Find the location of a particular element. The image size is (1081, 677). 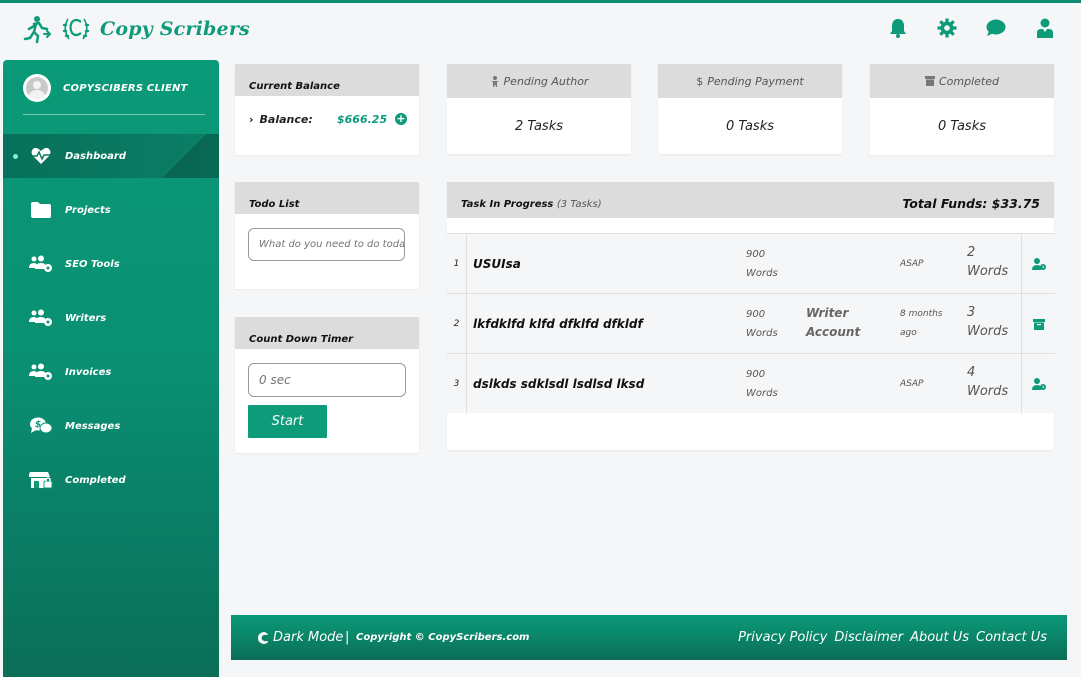

row-index: 2 is located at coordinates (457, 324).